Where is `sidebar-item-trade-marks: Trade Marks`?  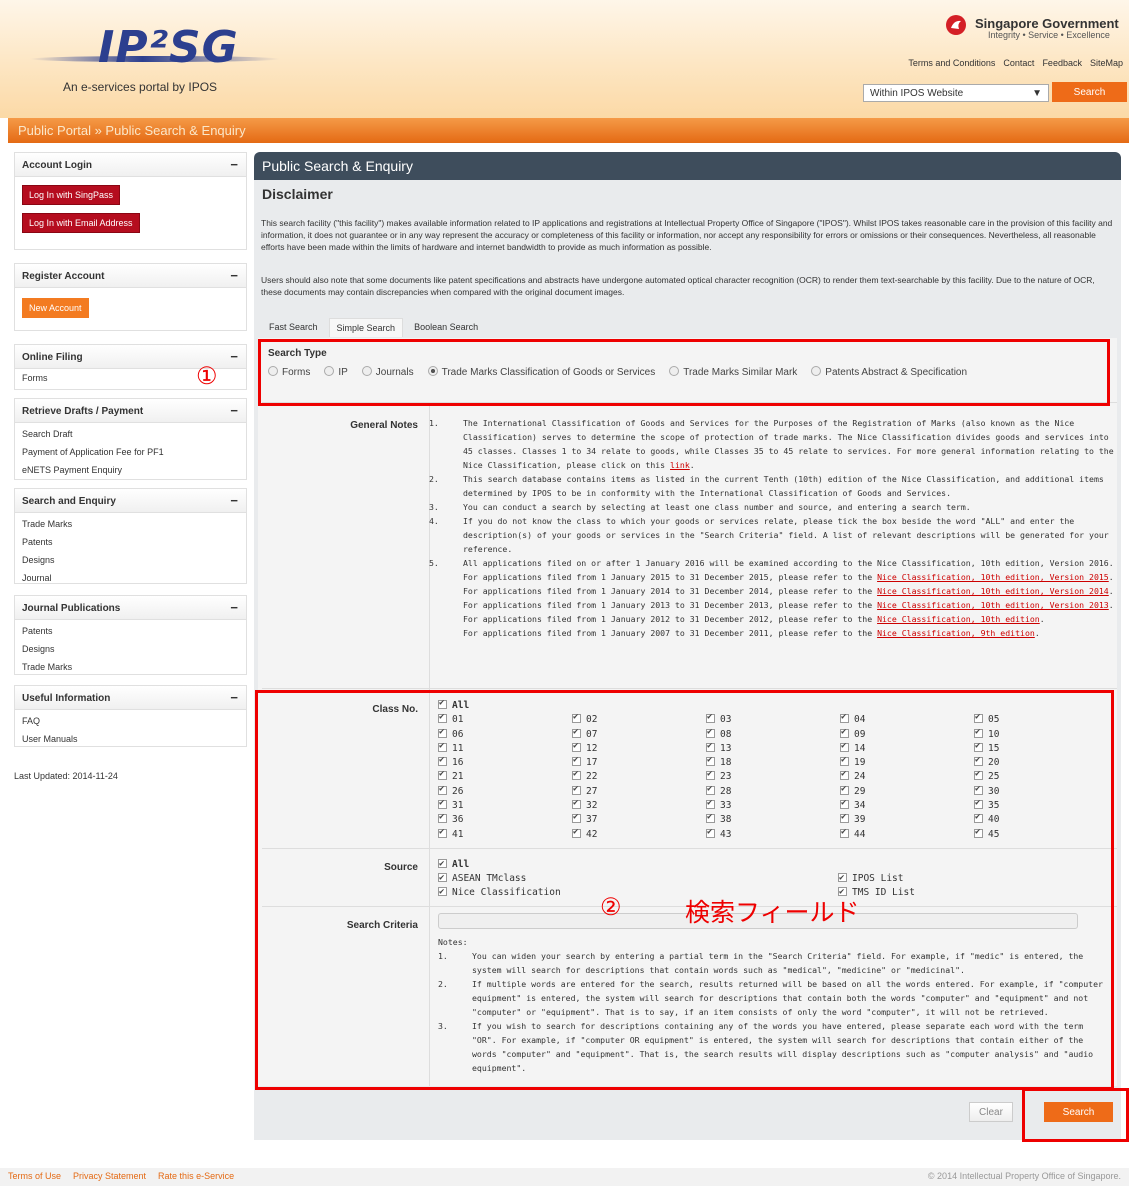
sidebar-item-trade-marks: Trade Marks is located at coordinates (130, 523).